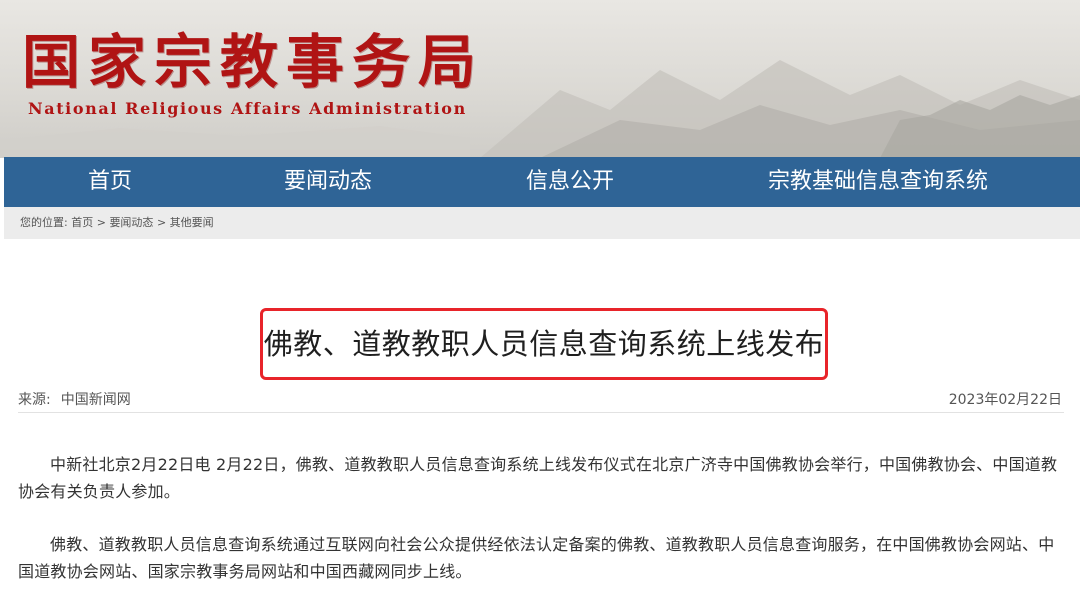 The height and width of the screenshot is (605, 1080). Describe the element at coordinates (110, 182) in the screenshot. I see `nav-item-home: 首页` at that location.